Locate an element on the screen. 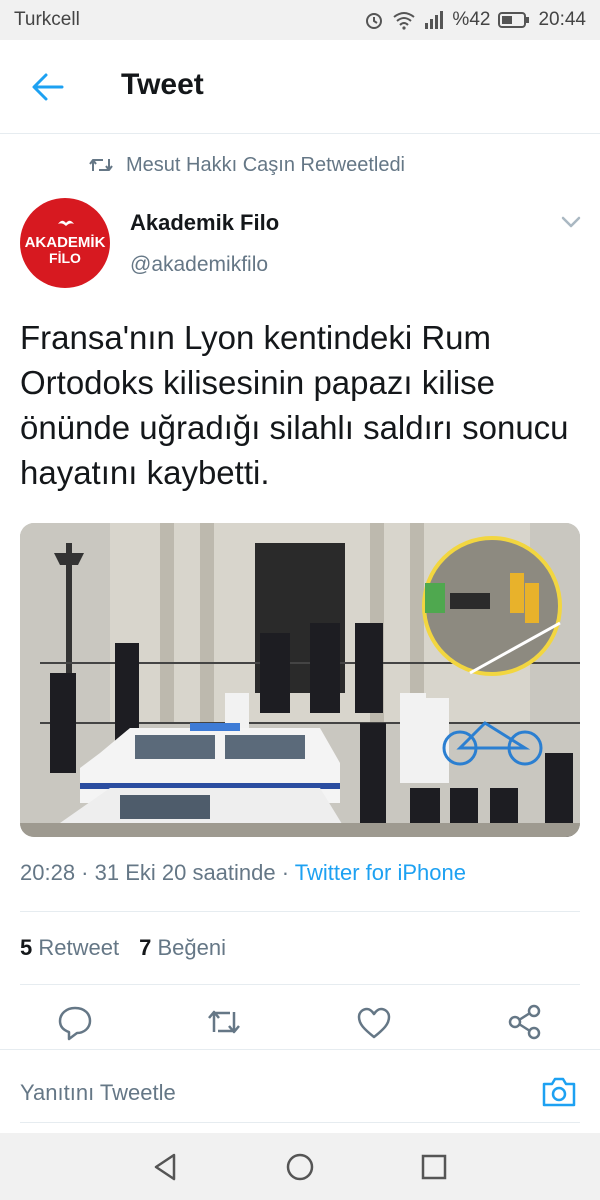 The height and width of the screenshot is (1200, 600). tweet-source-link: Twitter for iPhone is located at coordinates (380, 872).